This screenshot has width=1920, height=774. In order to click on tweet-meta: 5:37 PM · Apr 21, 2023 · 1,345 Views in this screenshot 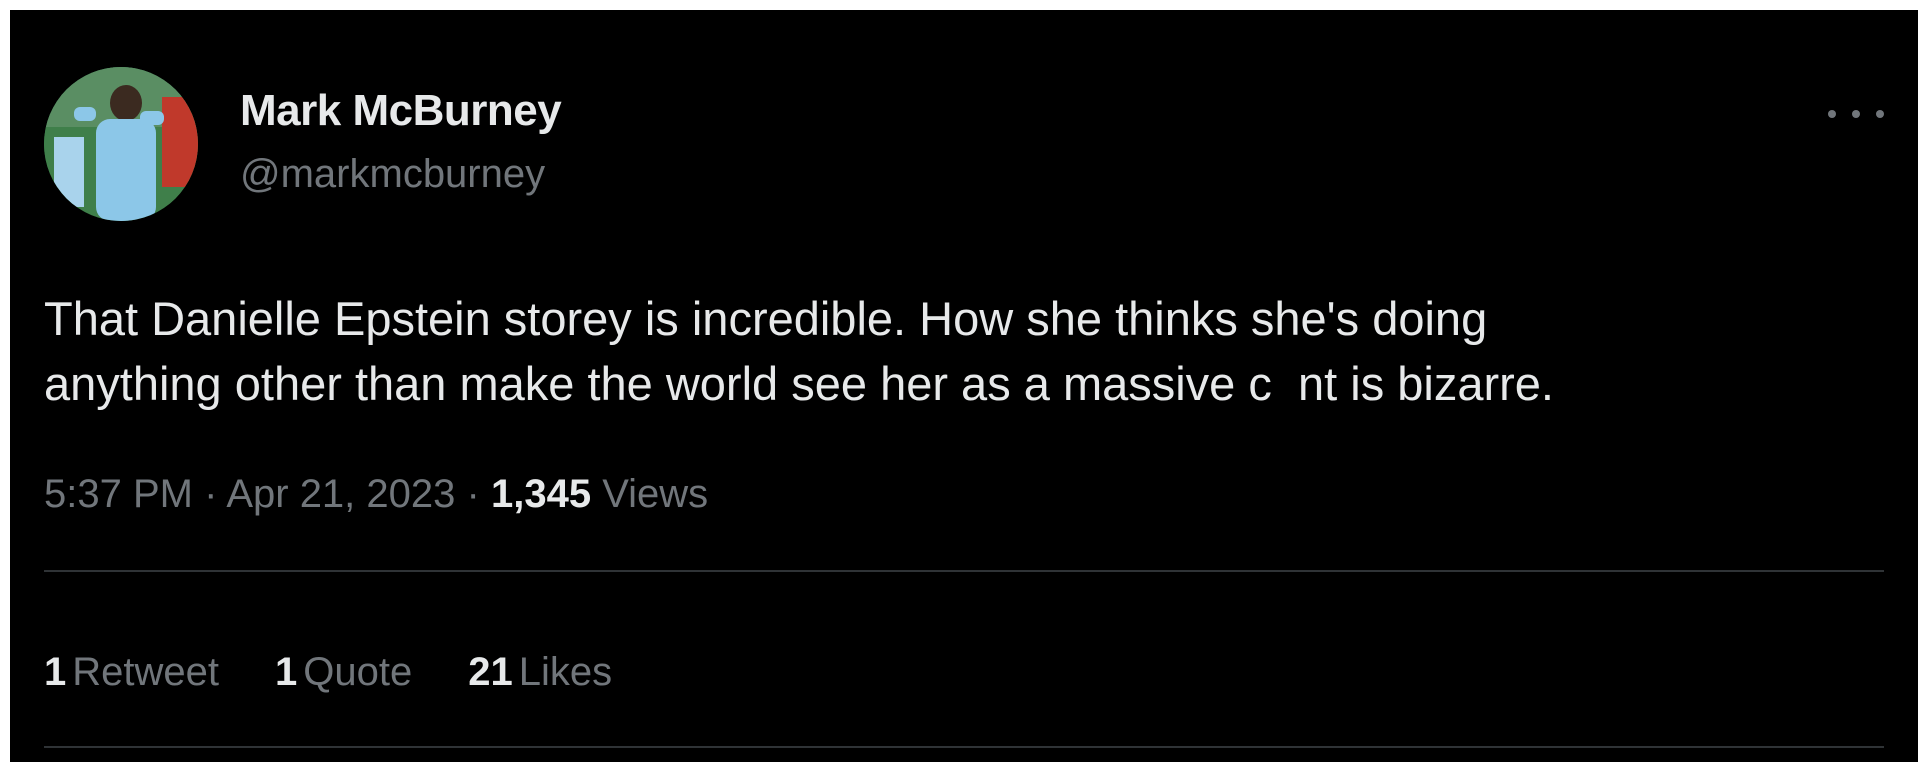, I will do `click(376, 494)`.